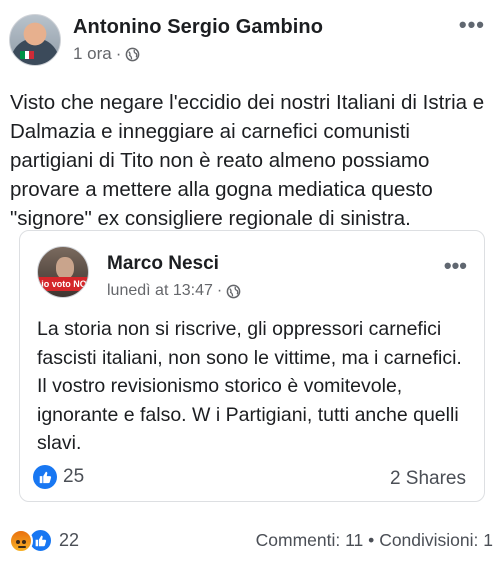 The image size is (499, 571). Describe the element at coordinates (63, 284) in the screenshot. I see `avatar-badge: io voto NO` at that location.